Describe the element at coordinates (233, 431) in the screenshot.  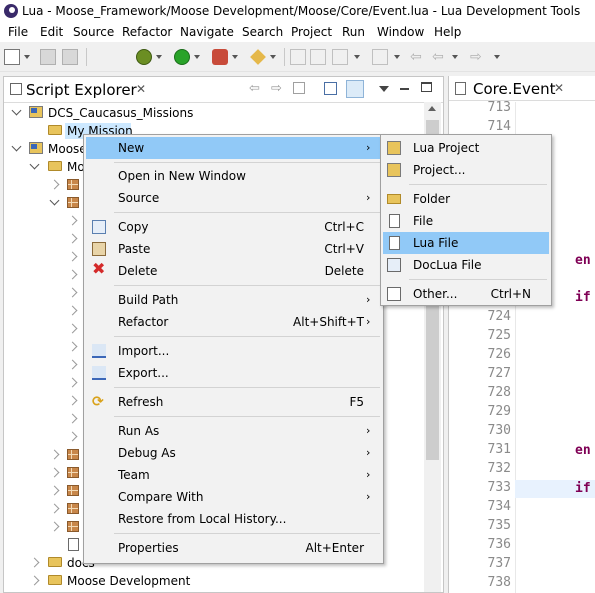
I see `menu-item-run-as: Run As ›` at that location.